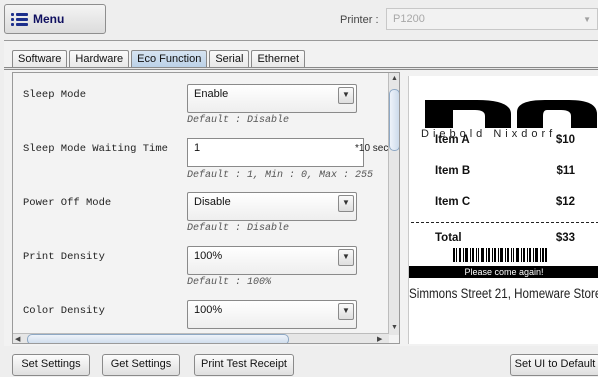  Describe the element at coordinates (409, 19) in the screenshot. I see `printer-select-value: P1200` at that location.